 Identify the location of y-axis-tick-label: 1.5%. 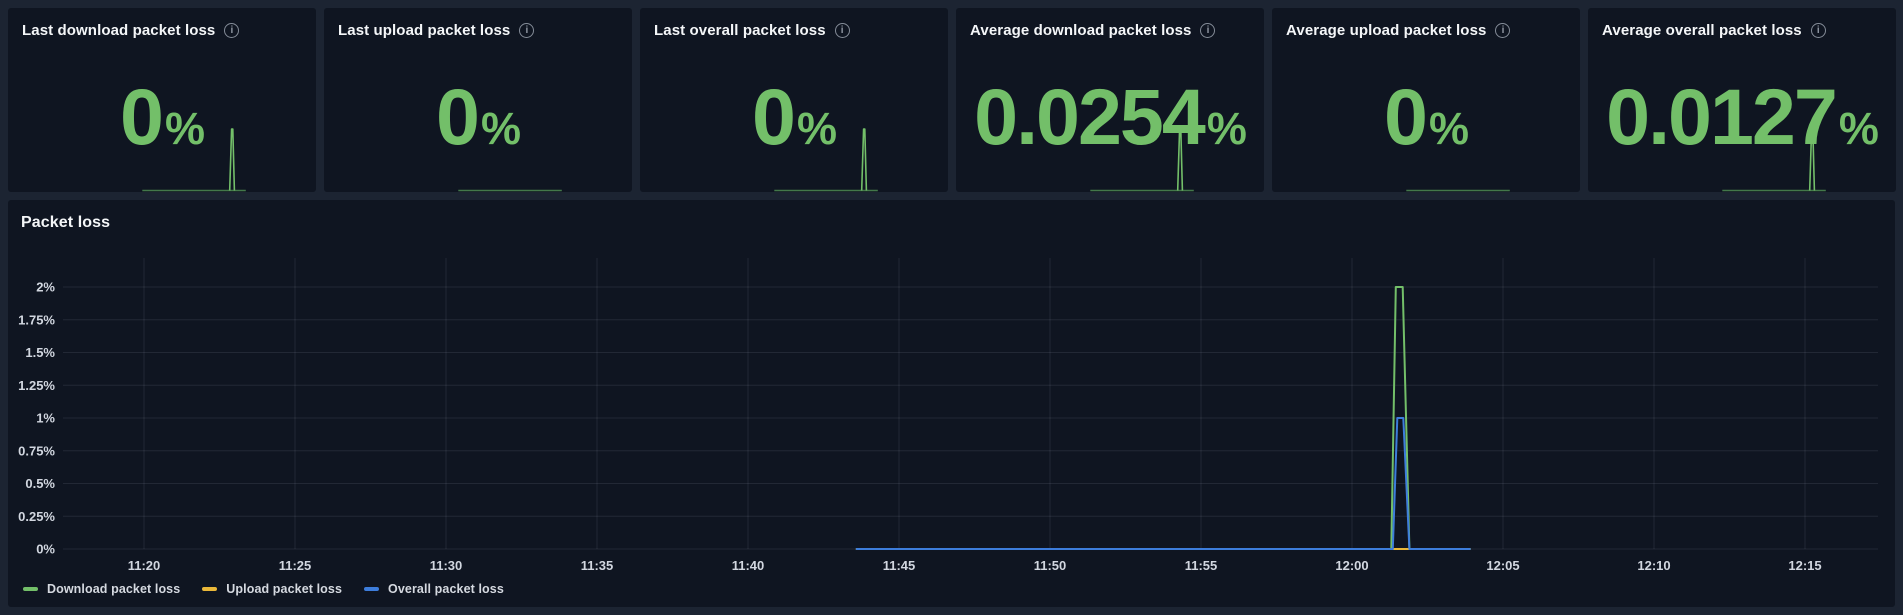
(40, 352).